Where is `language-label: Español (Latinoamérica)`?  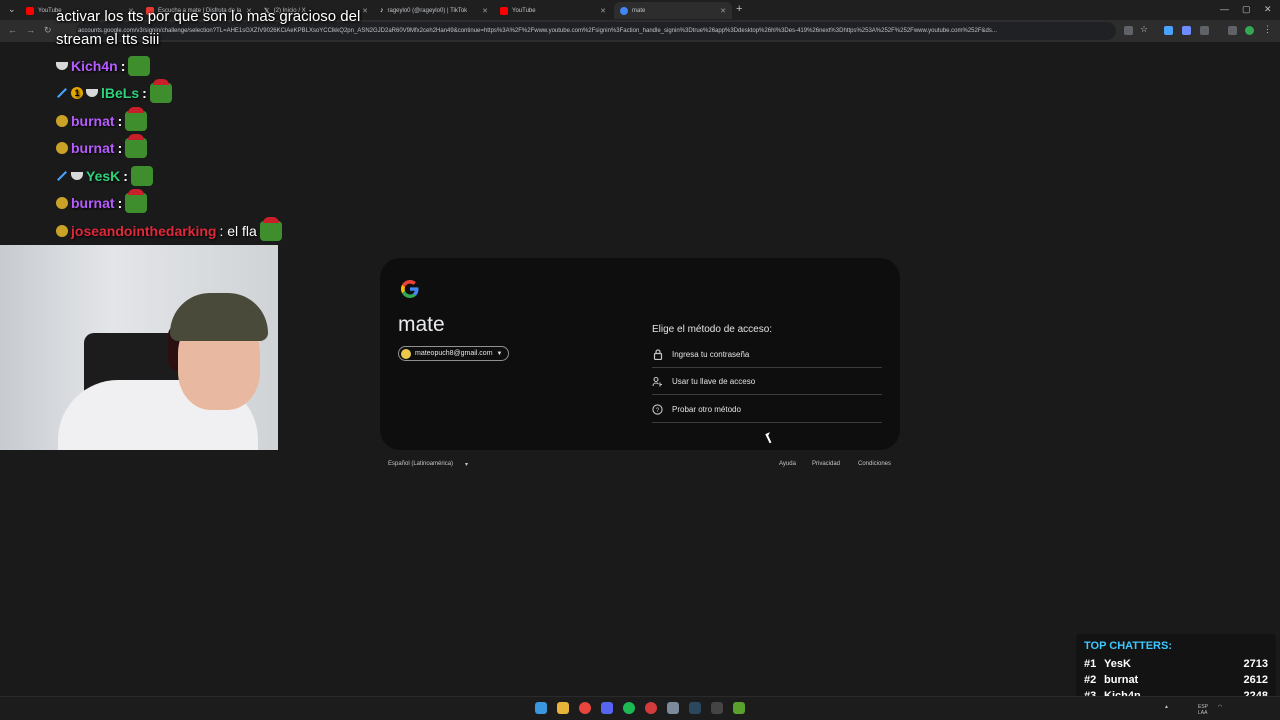 language-label: Español (Latinoamérica) is located at coordinates (421, 464).